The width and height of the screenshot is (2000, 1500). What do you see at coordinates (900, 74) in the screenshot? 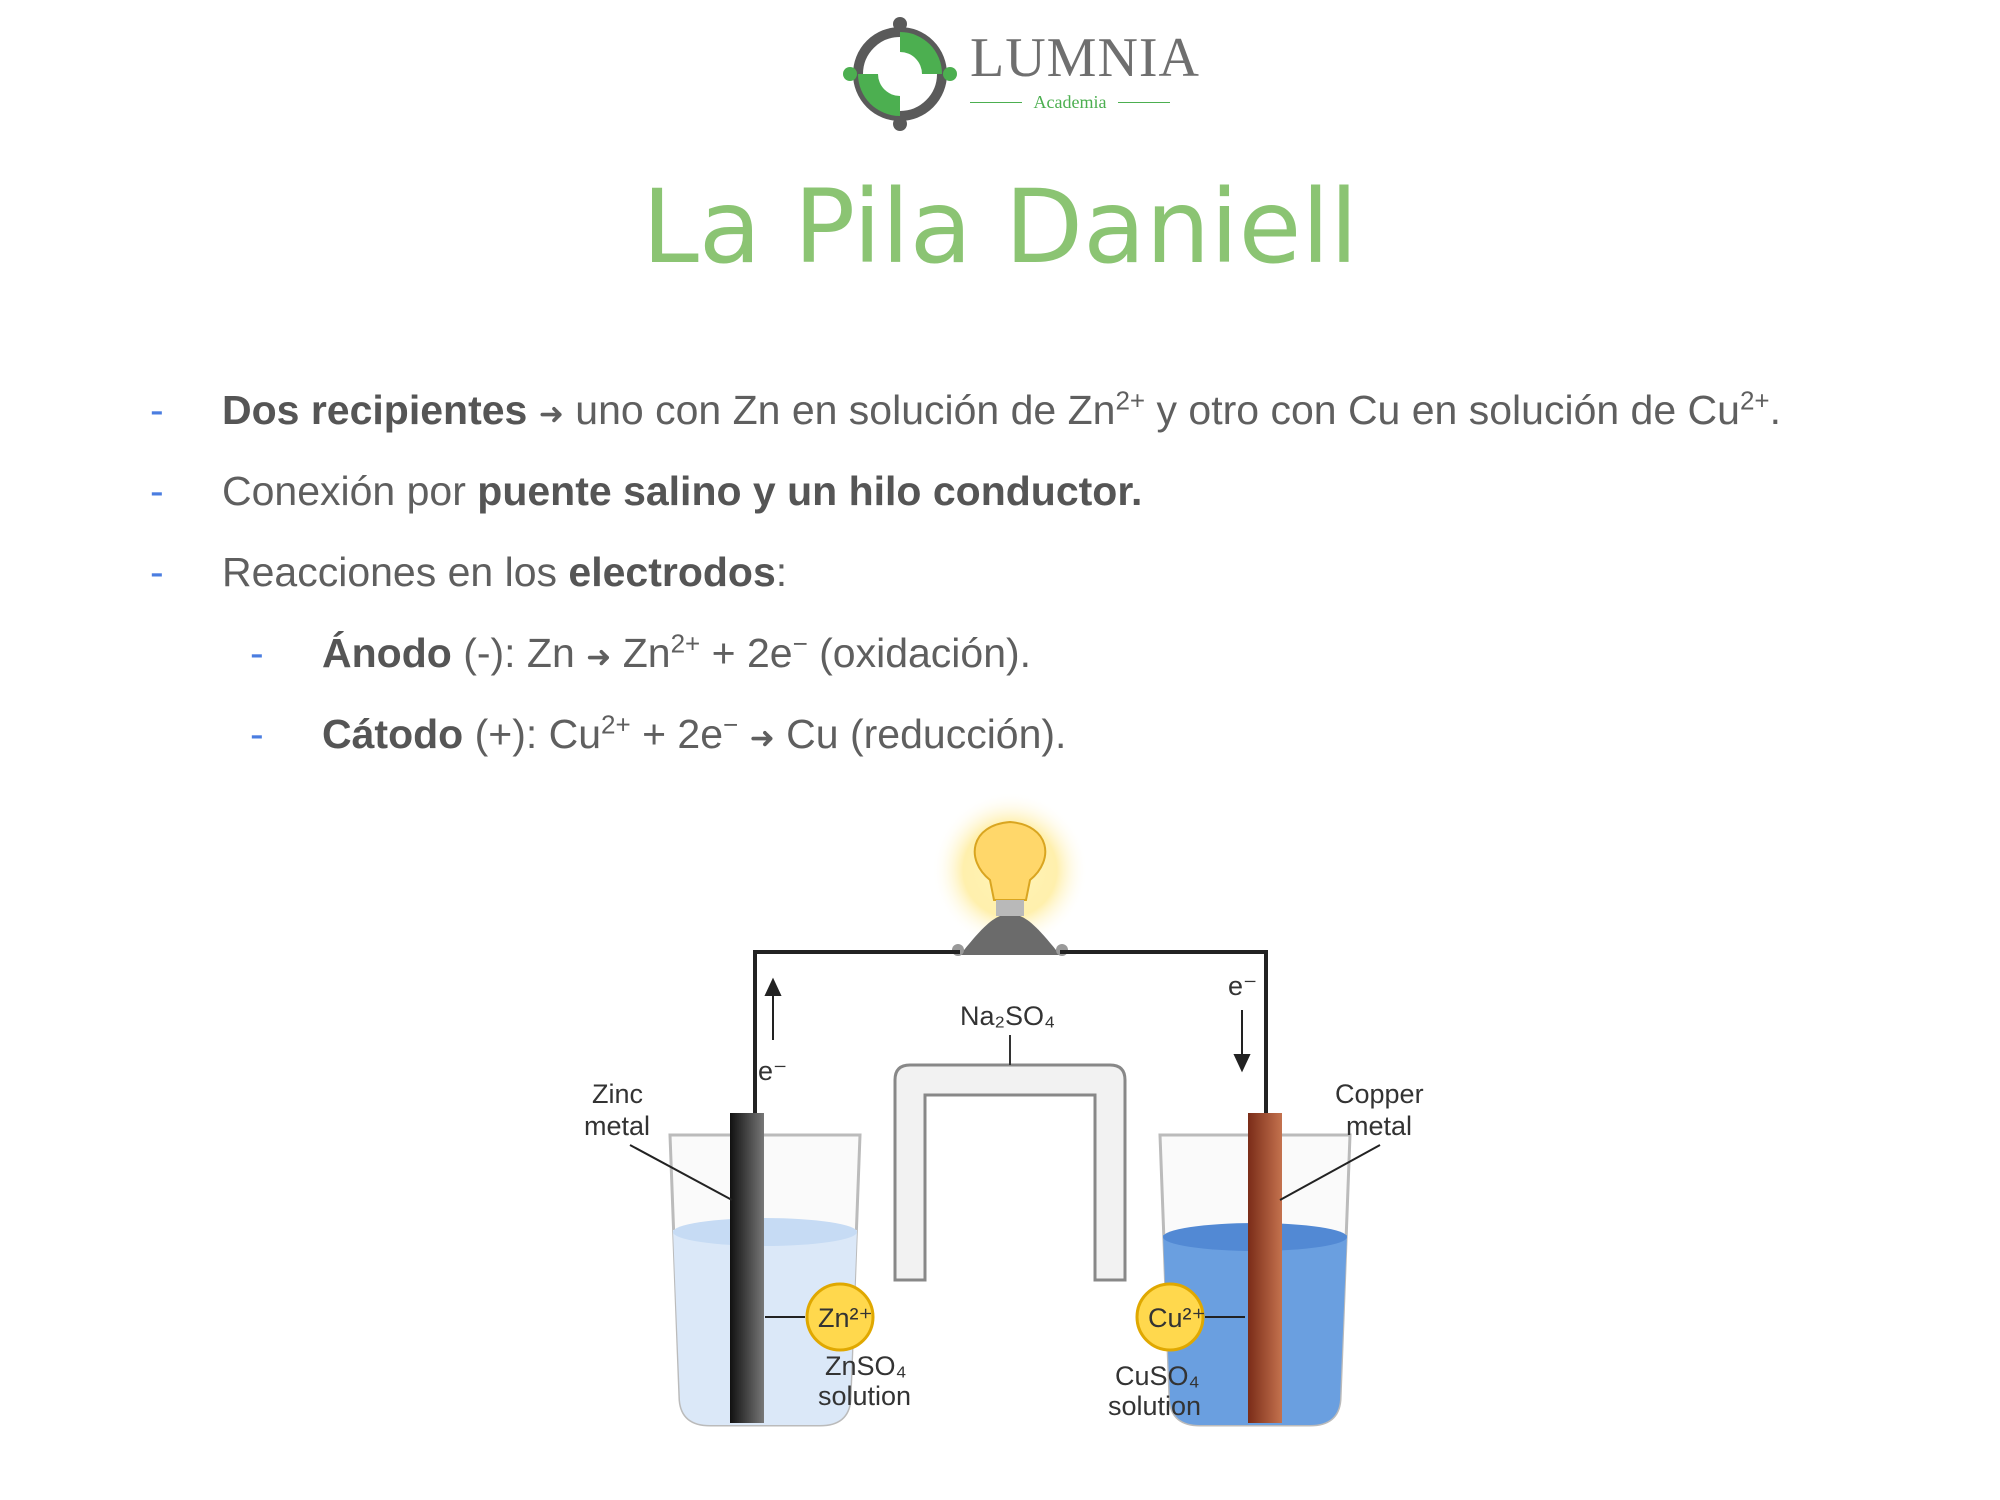
I see `lumnia-logo-icon` at bounding box center [900, 74].